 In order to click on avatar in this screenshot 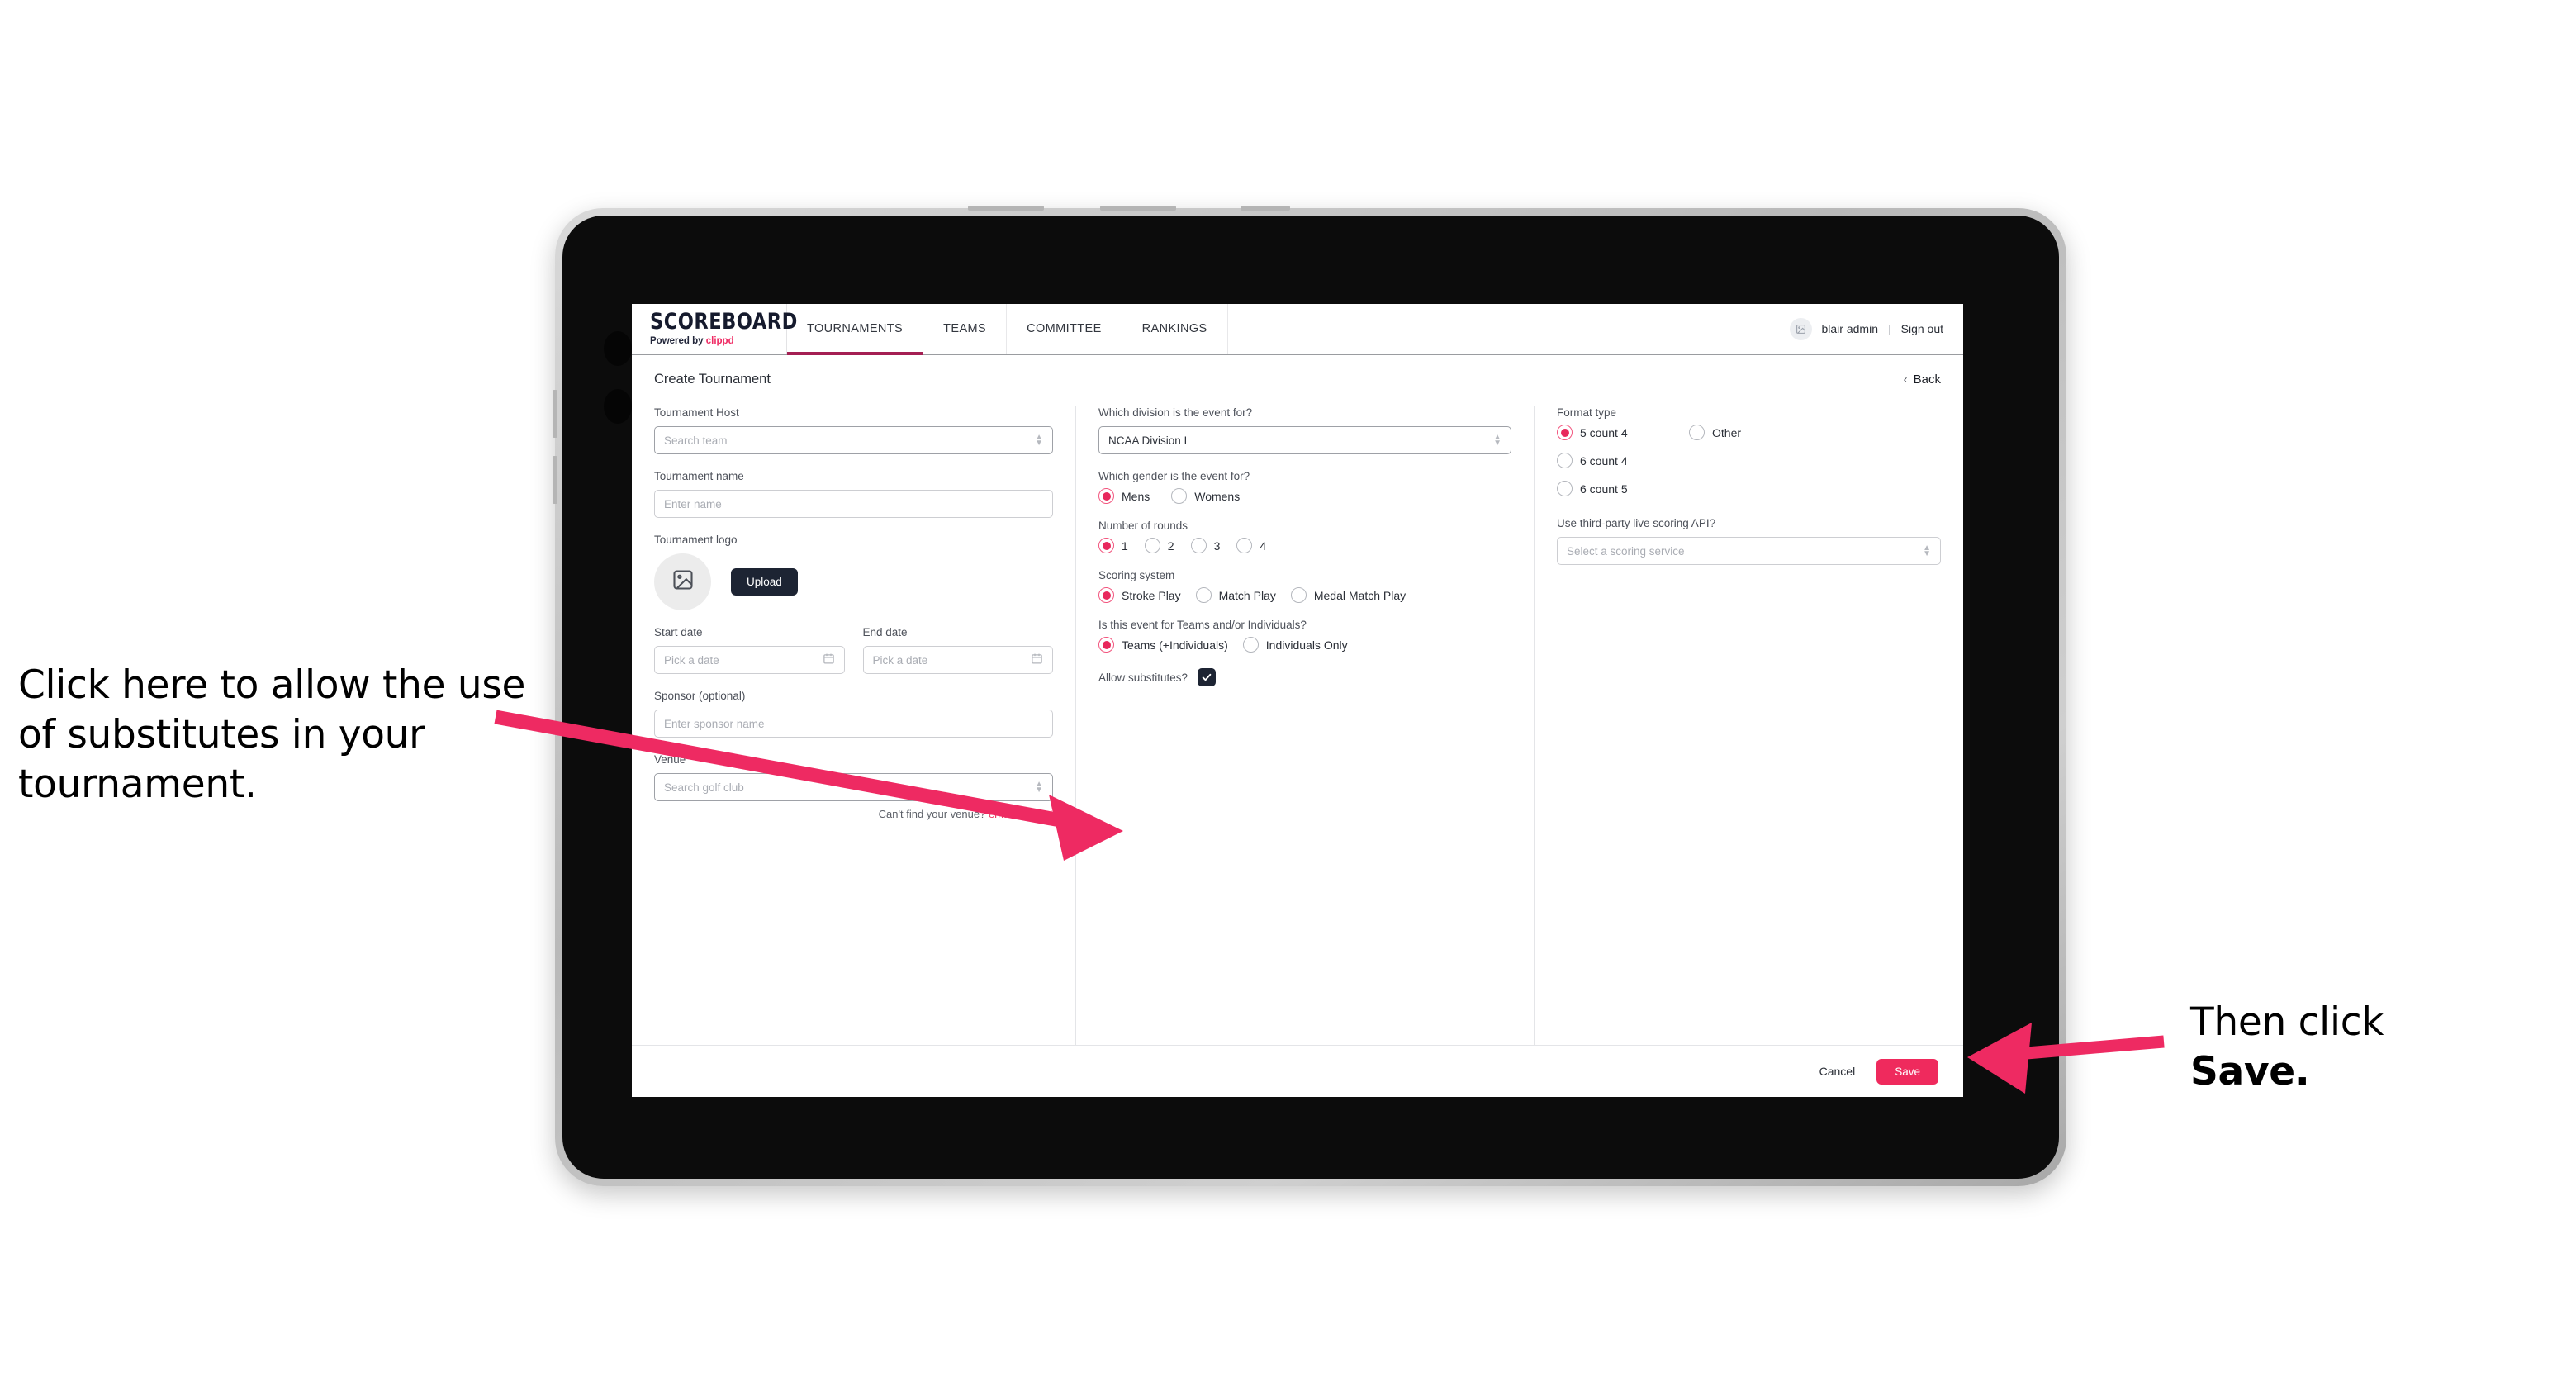, I will do `click(1800, 328)`.